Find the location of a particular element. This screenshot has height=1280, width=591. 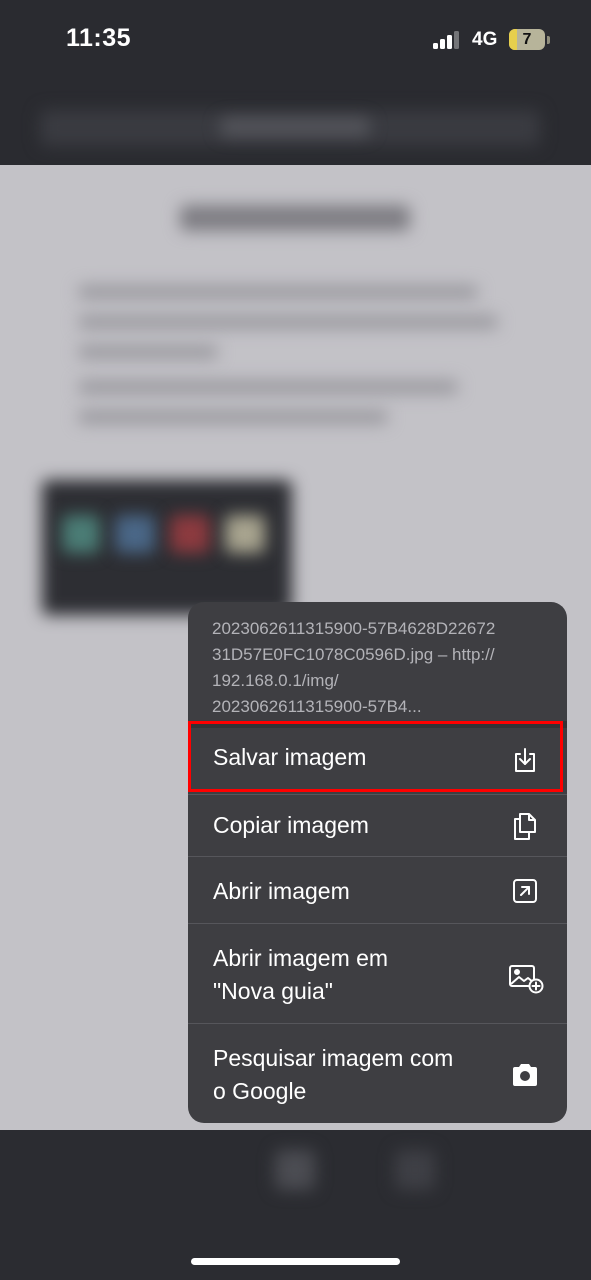

copy-image-menu-item: Copiar imagem is located at coordinates (377, 828).